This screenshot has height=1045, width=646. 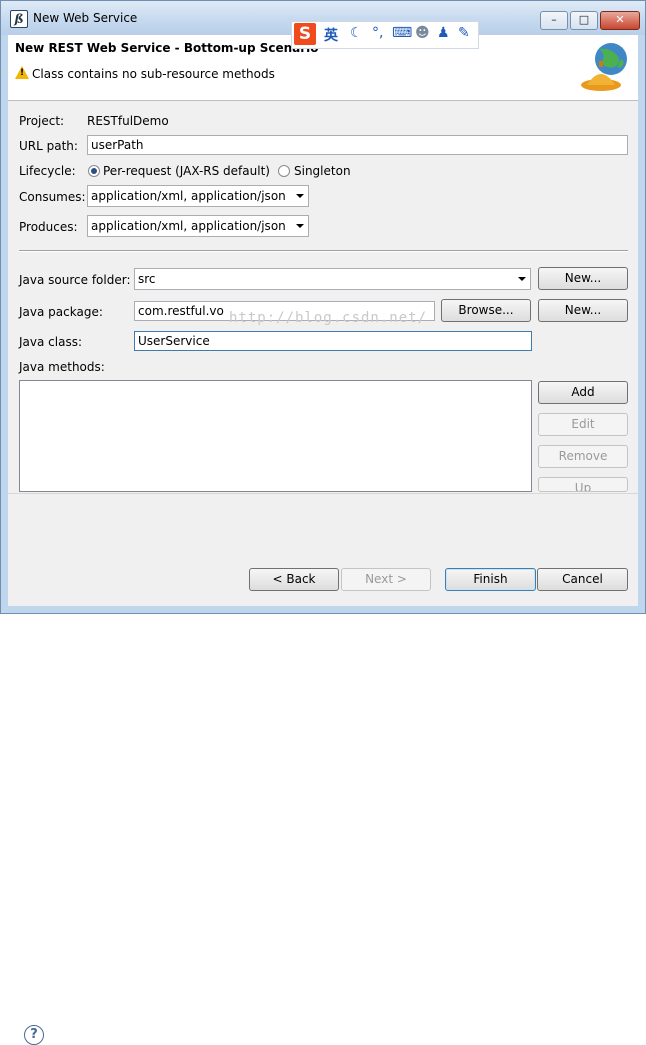 I want to click on consumes-value: application/xml, application/json, so click(x=188, y=196).